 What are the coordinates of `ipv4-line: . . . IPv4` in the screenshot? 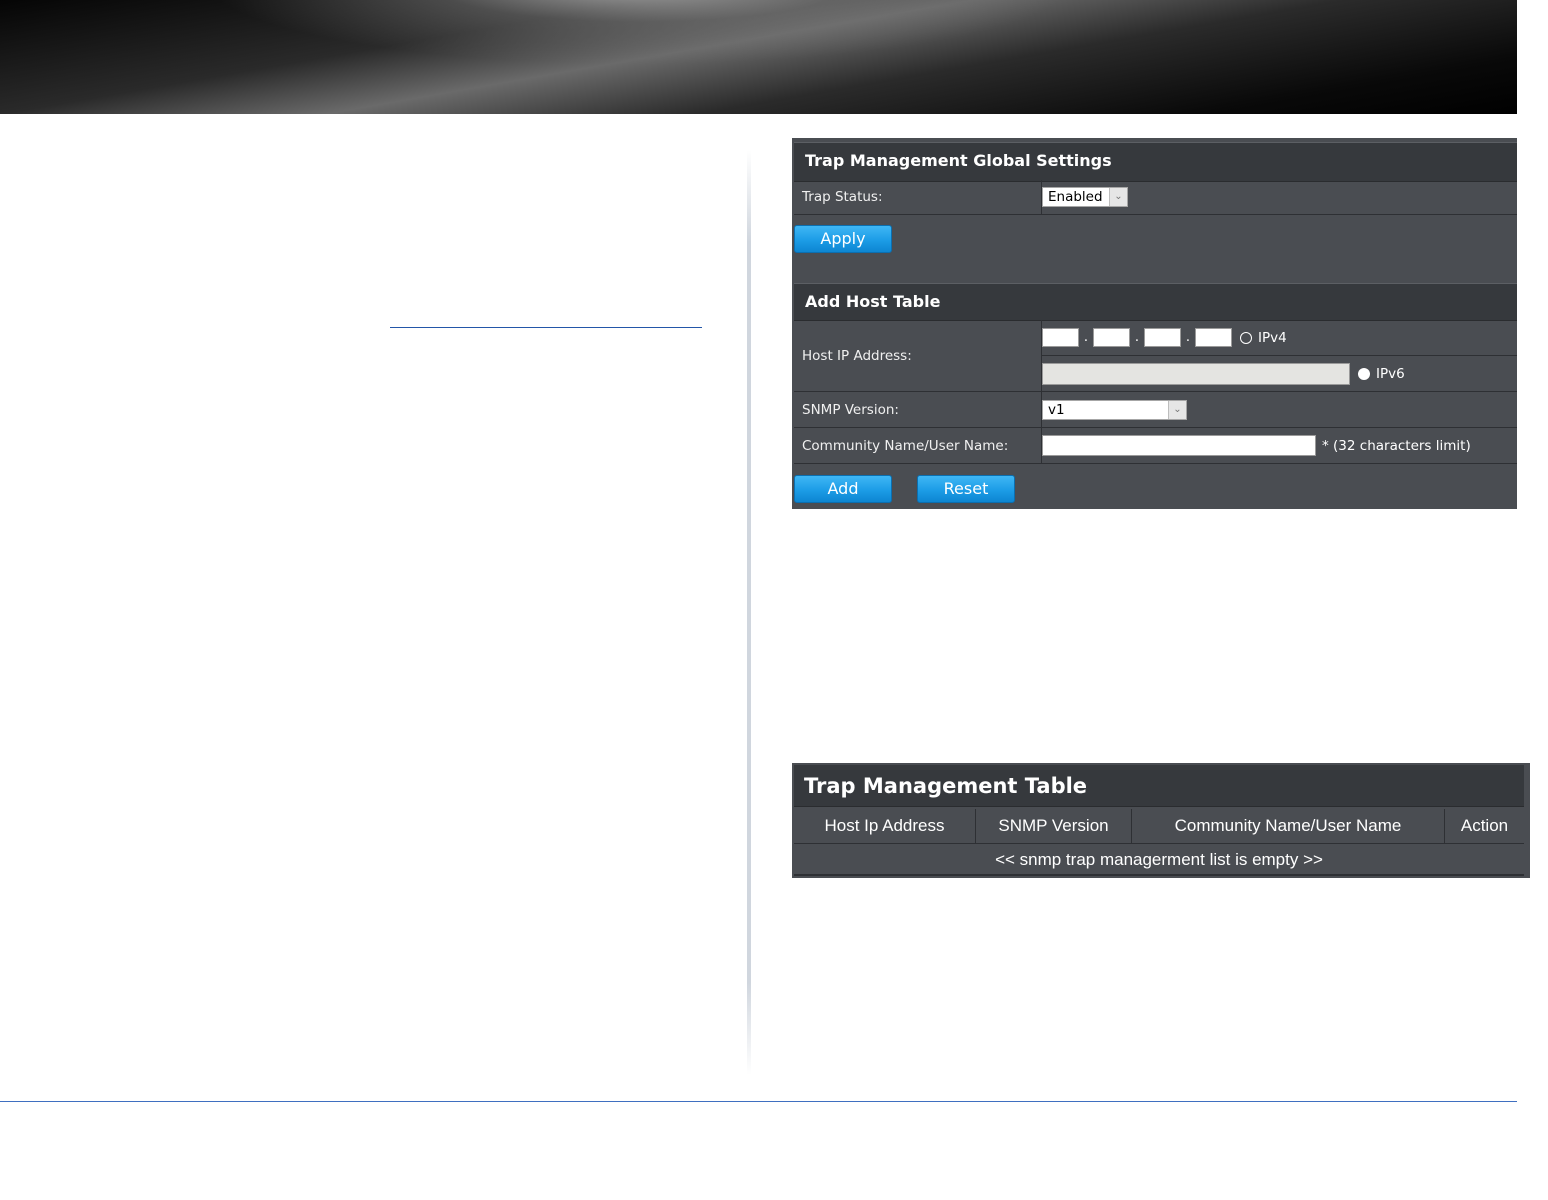 It's located at (1279, 338).